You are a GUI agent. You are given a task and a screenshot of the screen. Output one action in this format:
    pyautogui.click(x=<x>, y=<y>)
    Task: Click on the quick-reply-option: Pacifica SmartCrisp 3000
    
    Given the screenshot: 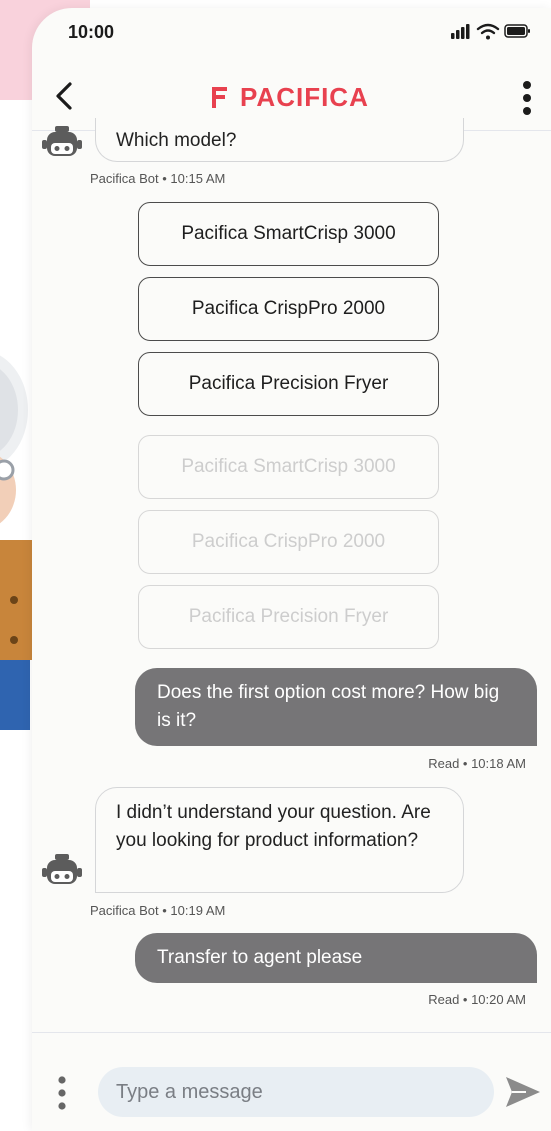 What is the action you would take?
    pyautogui.click(x=288, y=234)
    